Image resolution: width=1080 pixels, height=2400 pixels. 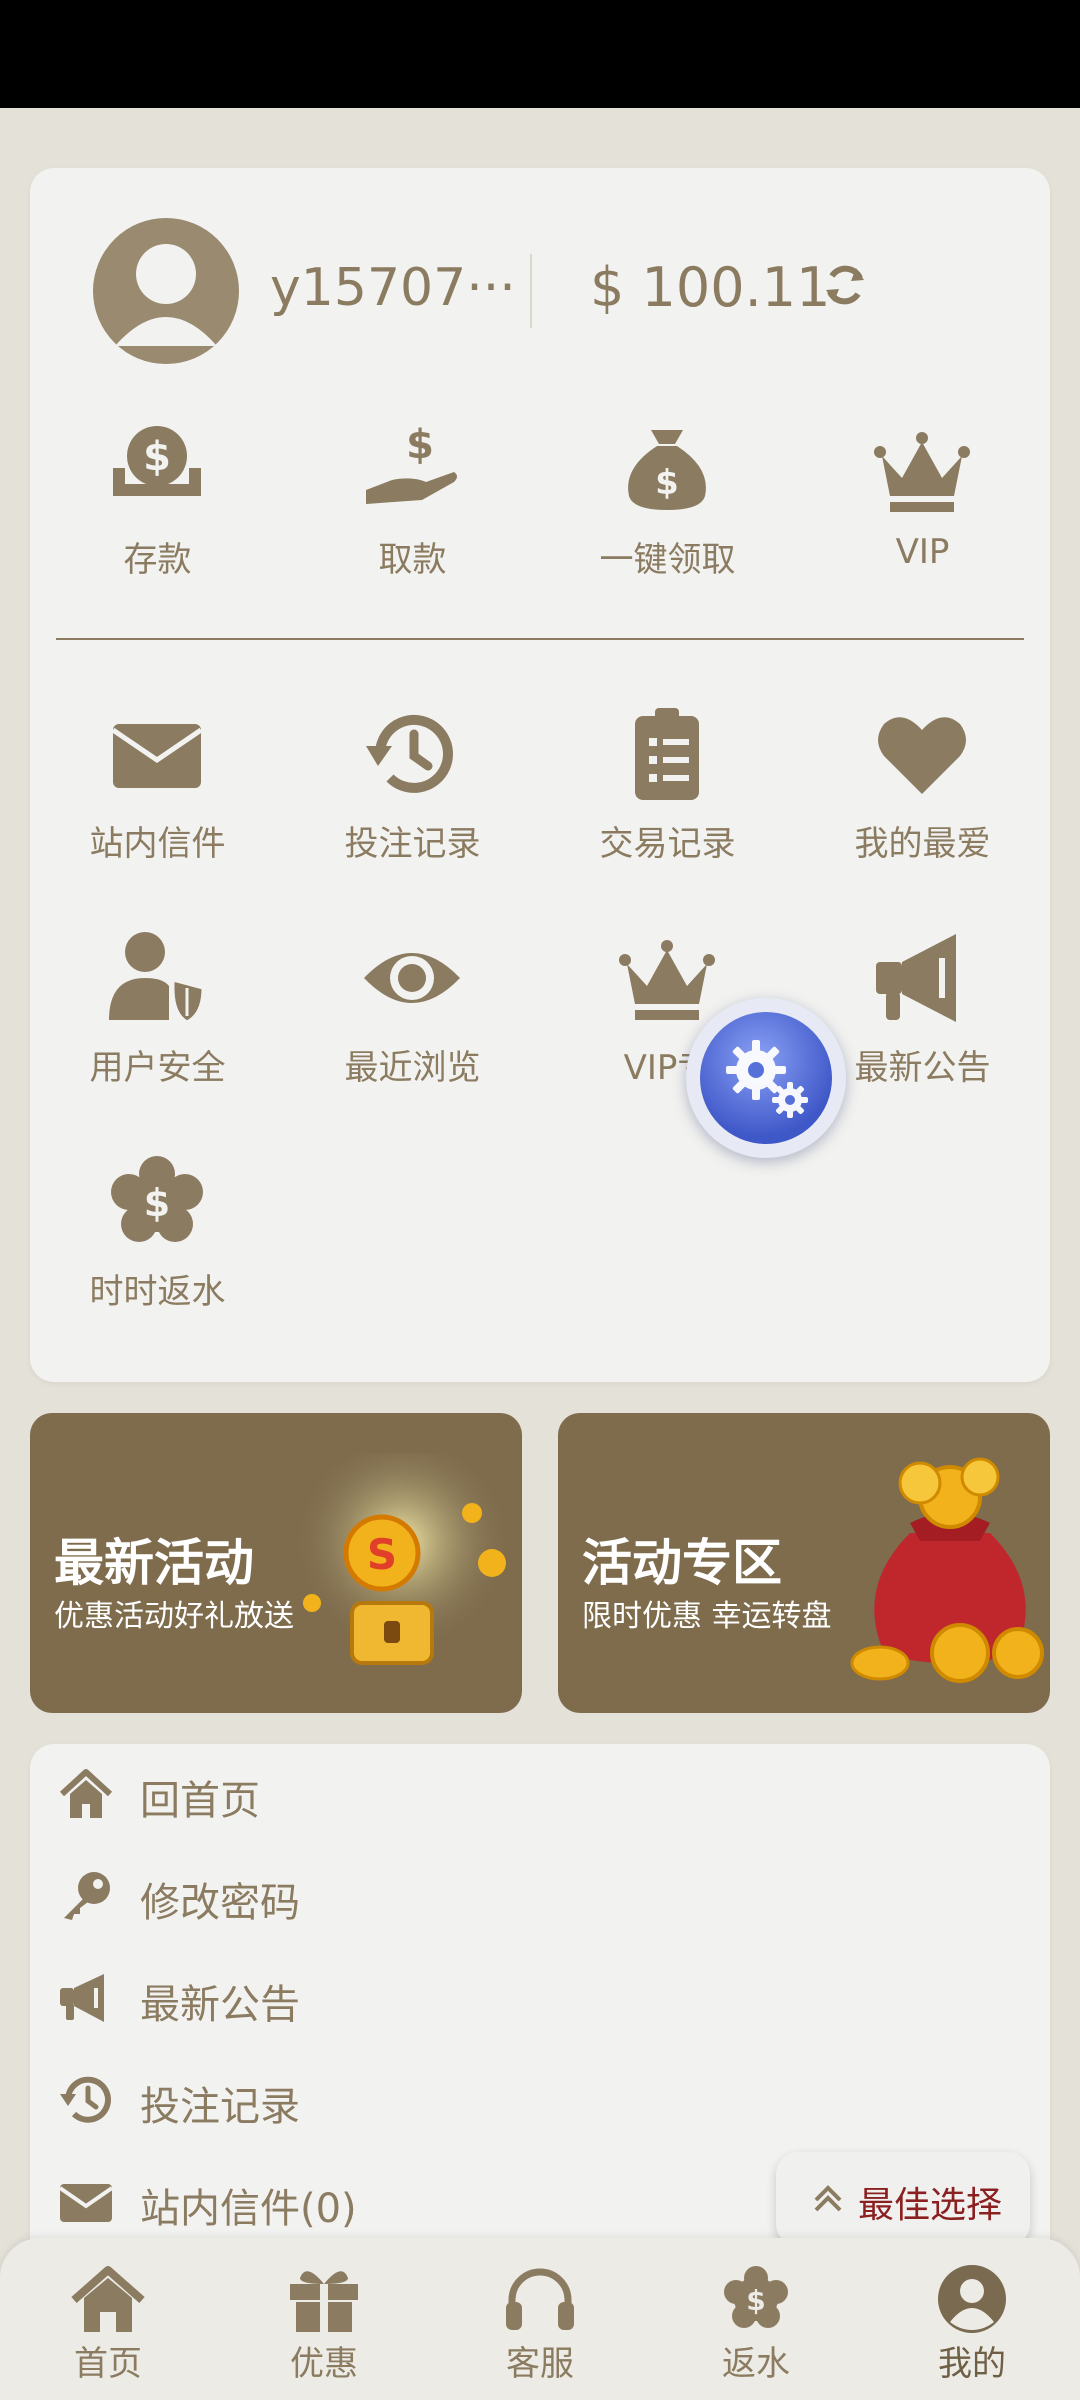 I want to click on header-divider, so click(x=531, y=291).